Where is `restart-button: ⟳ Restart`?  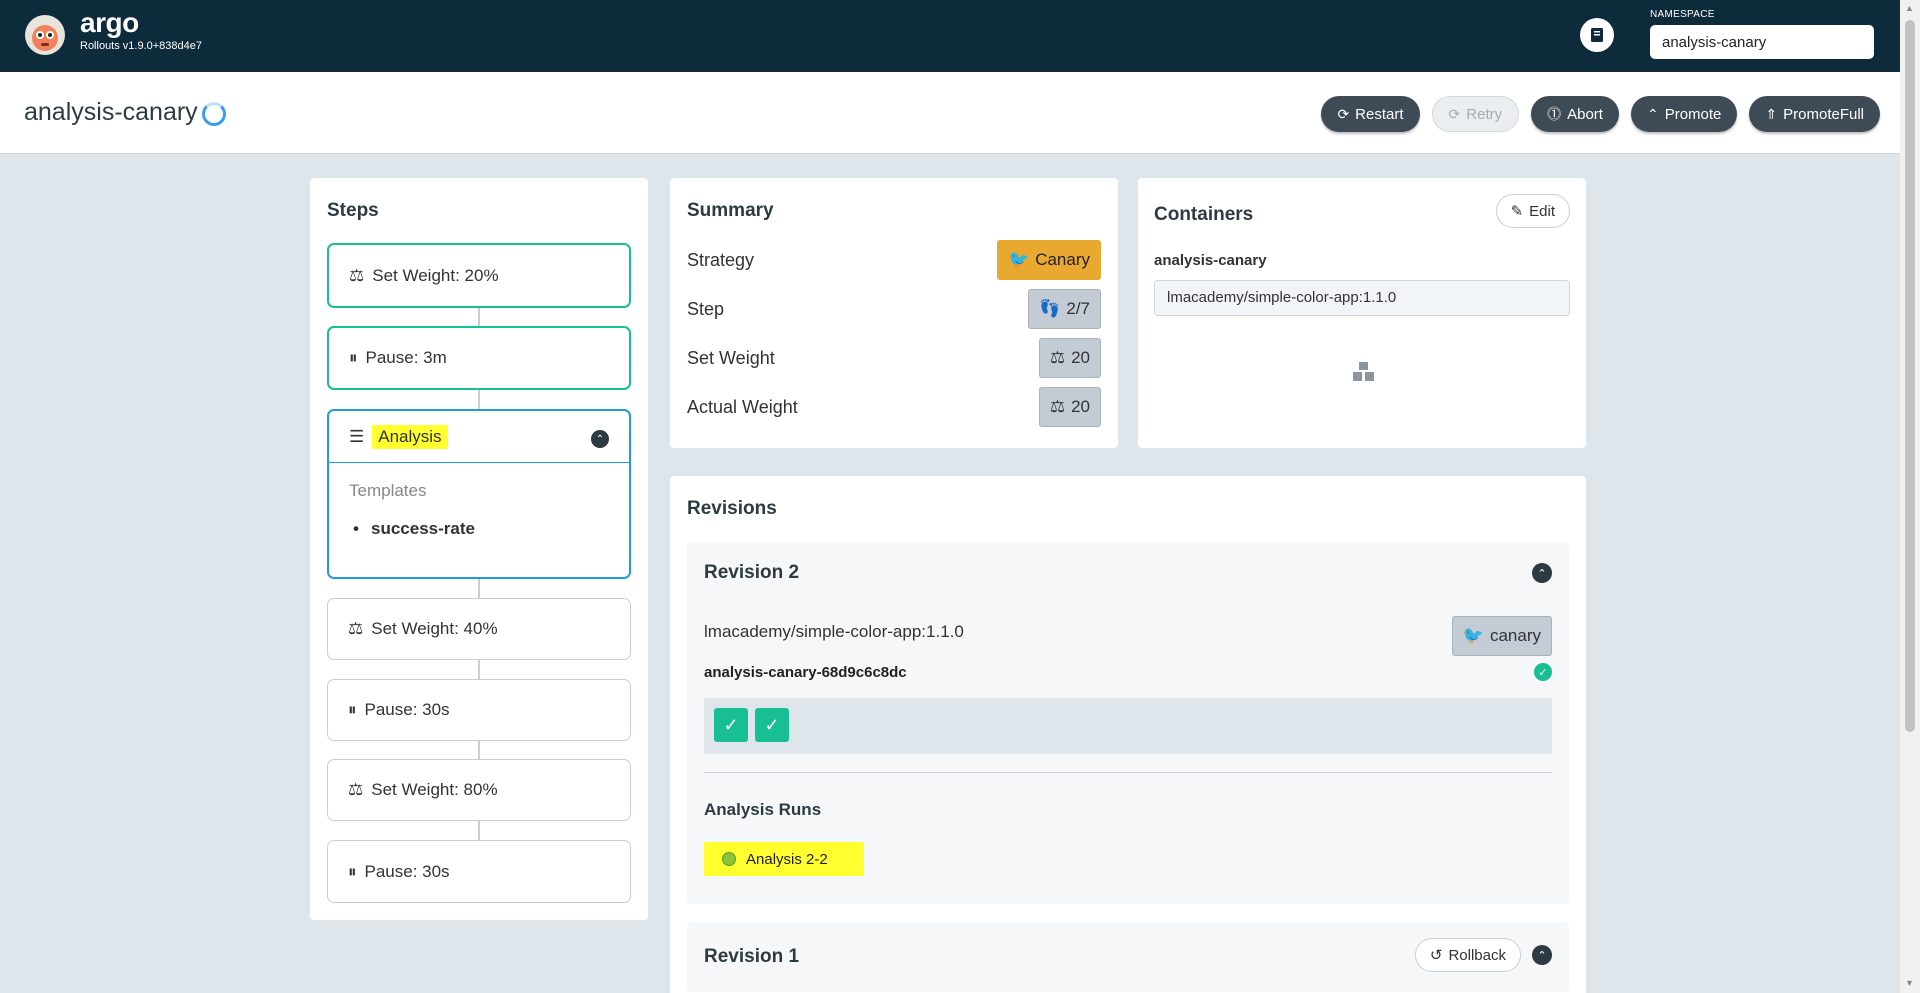 restart-button: ⟳ Restart is located at coordinates (1370, 114).